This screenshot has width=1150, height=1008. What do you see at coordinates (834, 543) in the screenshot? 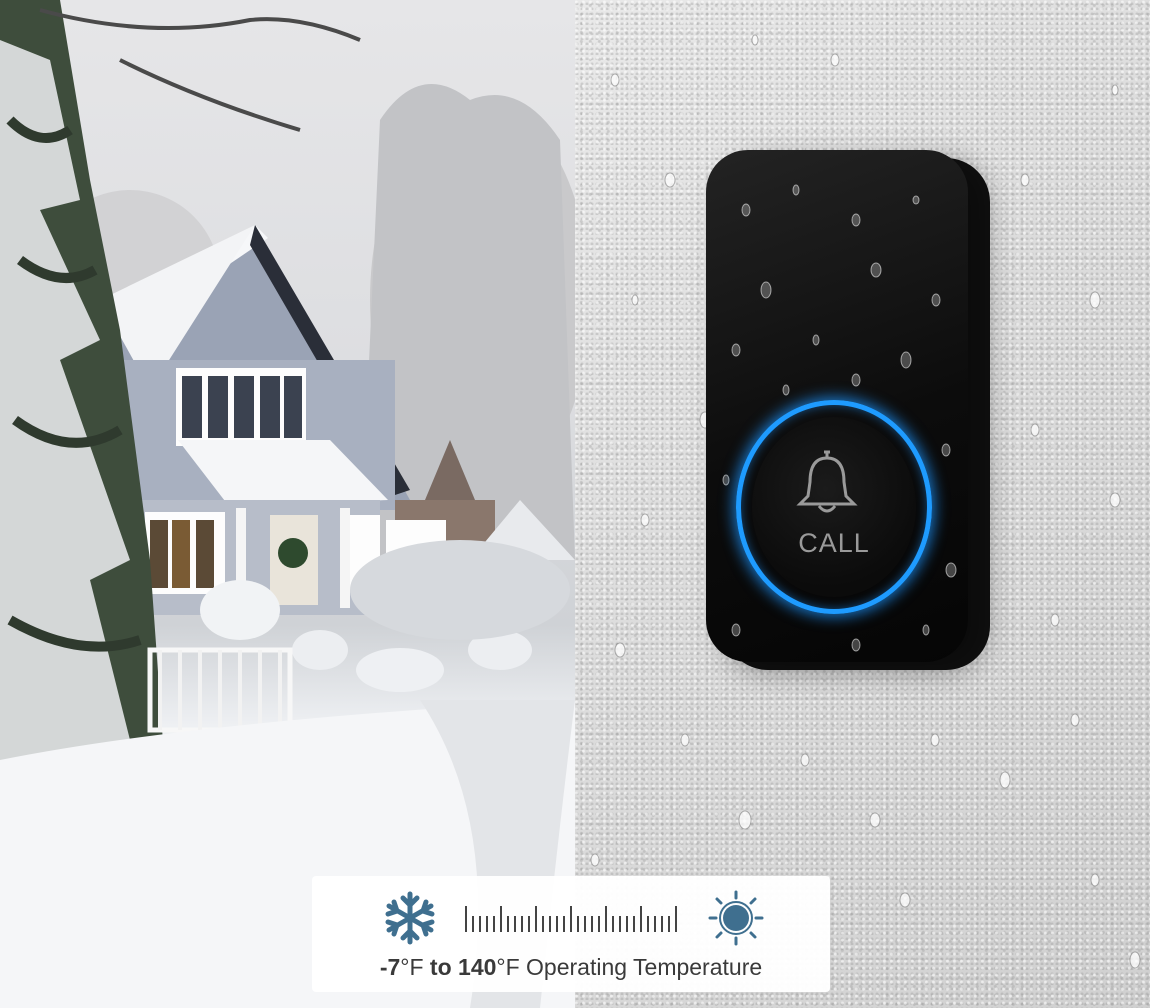
I see `call-label: CALL` at bounding box center [834, 543].